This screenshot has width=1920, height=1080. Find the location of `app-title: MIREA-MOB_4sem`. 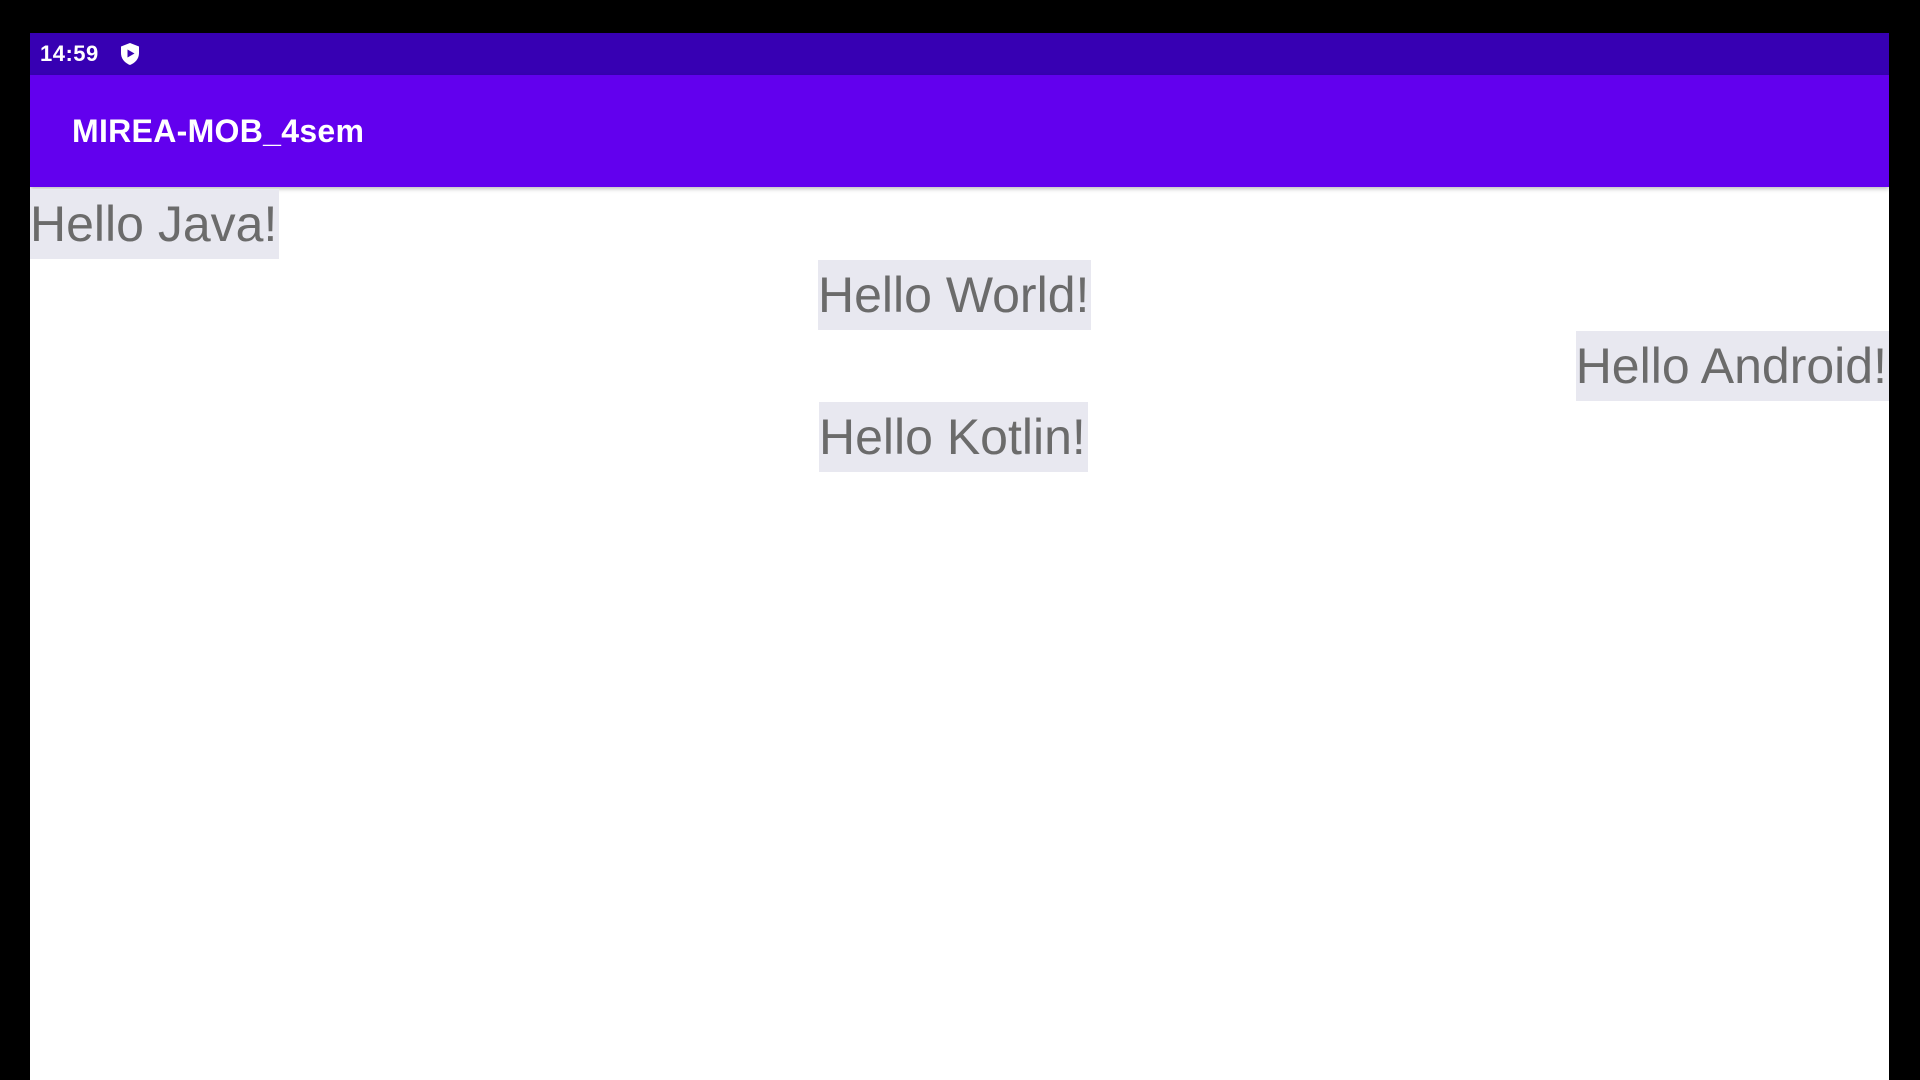

app-title: MIREA-MOB_4sem is located at coordinates (218, 130).